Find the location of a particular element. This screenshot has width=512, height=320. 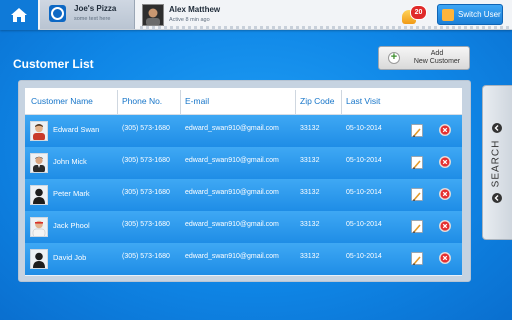

search-tab-label: SEARCH is located at coordinates (496, 163).